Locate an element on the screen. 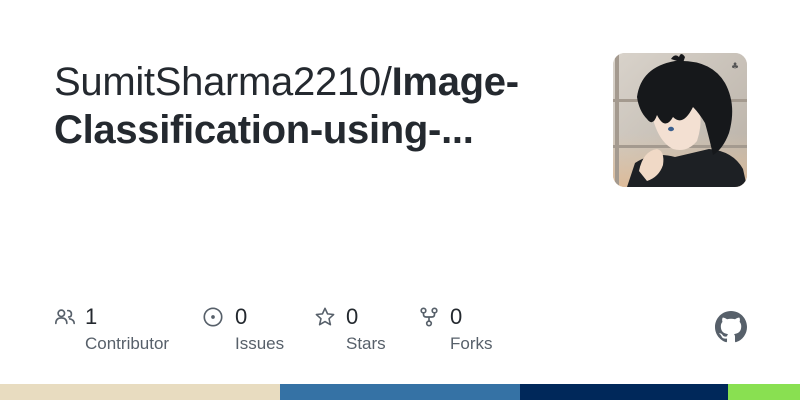  github-mark-icon is located at coordinates (731, 327).